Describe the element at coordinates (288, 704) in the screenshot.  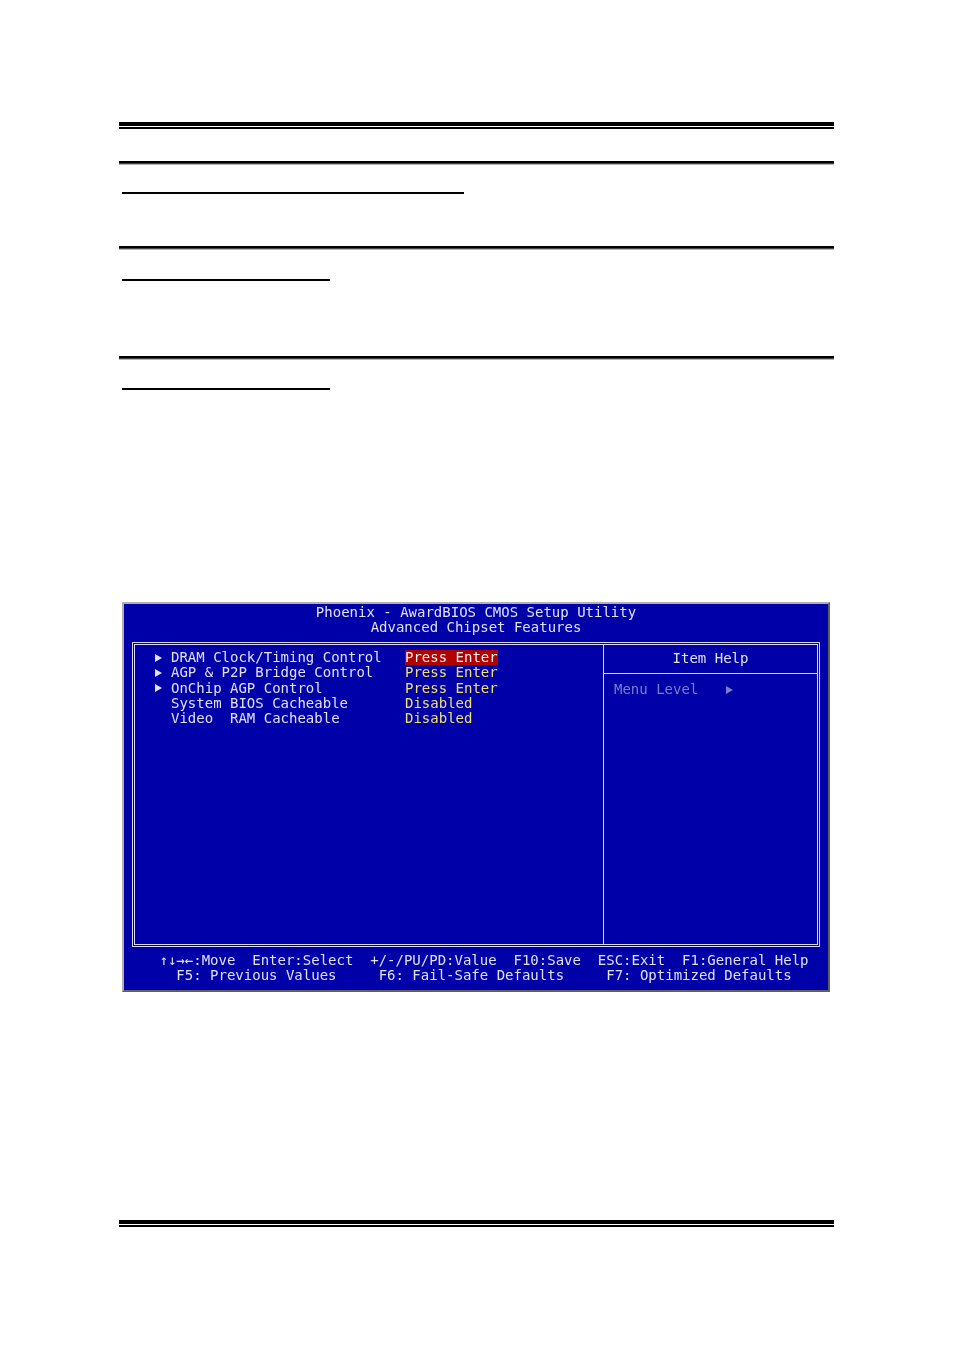
I see `setting-label: System BIOS Cacheable` at that location.